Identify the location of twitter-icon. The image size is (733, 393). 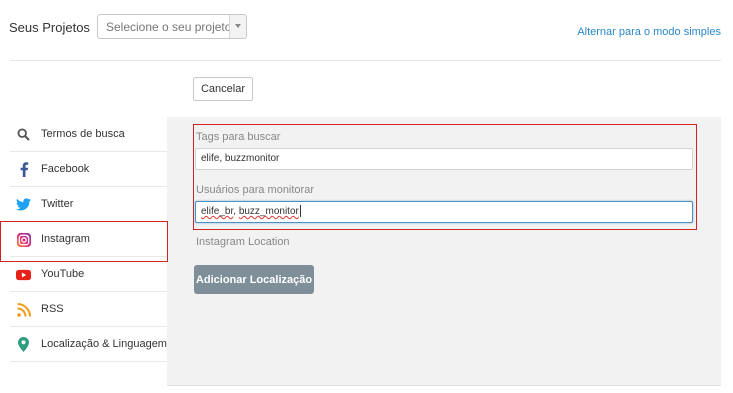
(23, 204).